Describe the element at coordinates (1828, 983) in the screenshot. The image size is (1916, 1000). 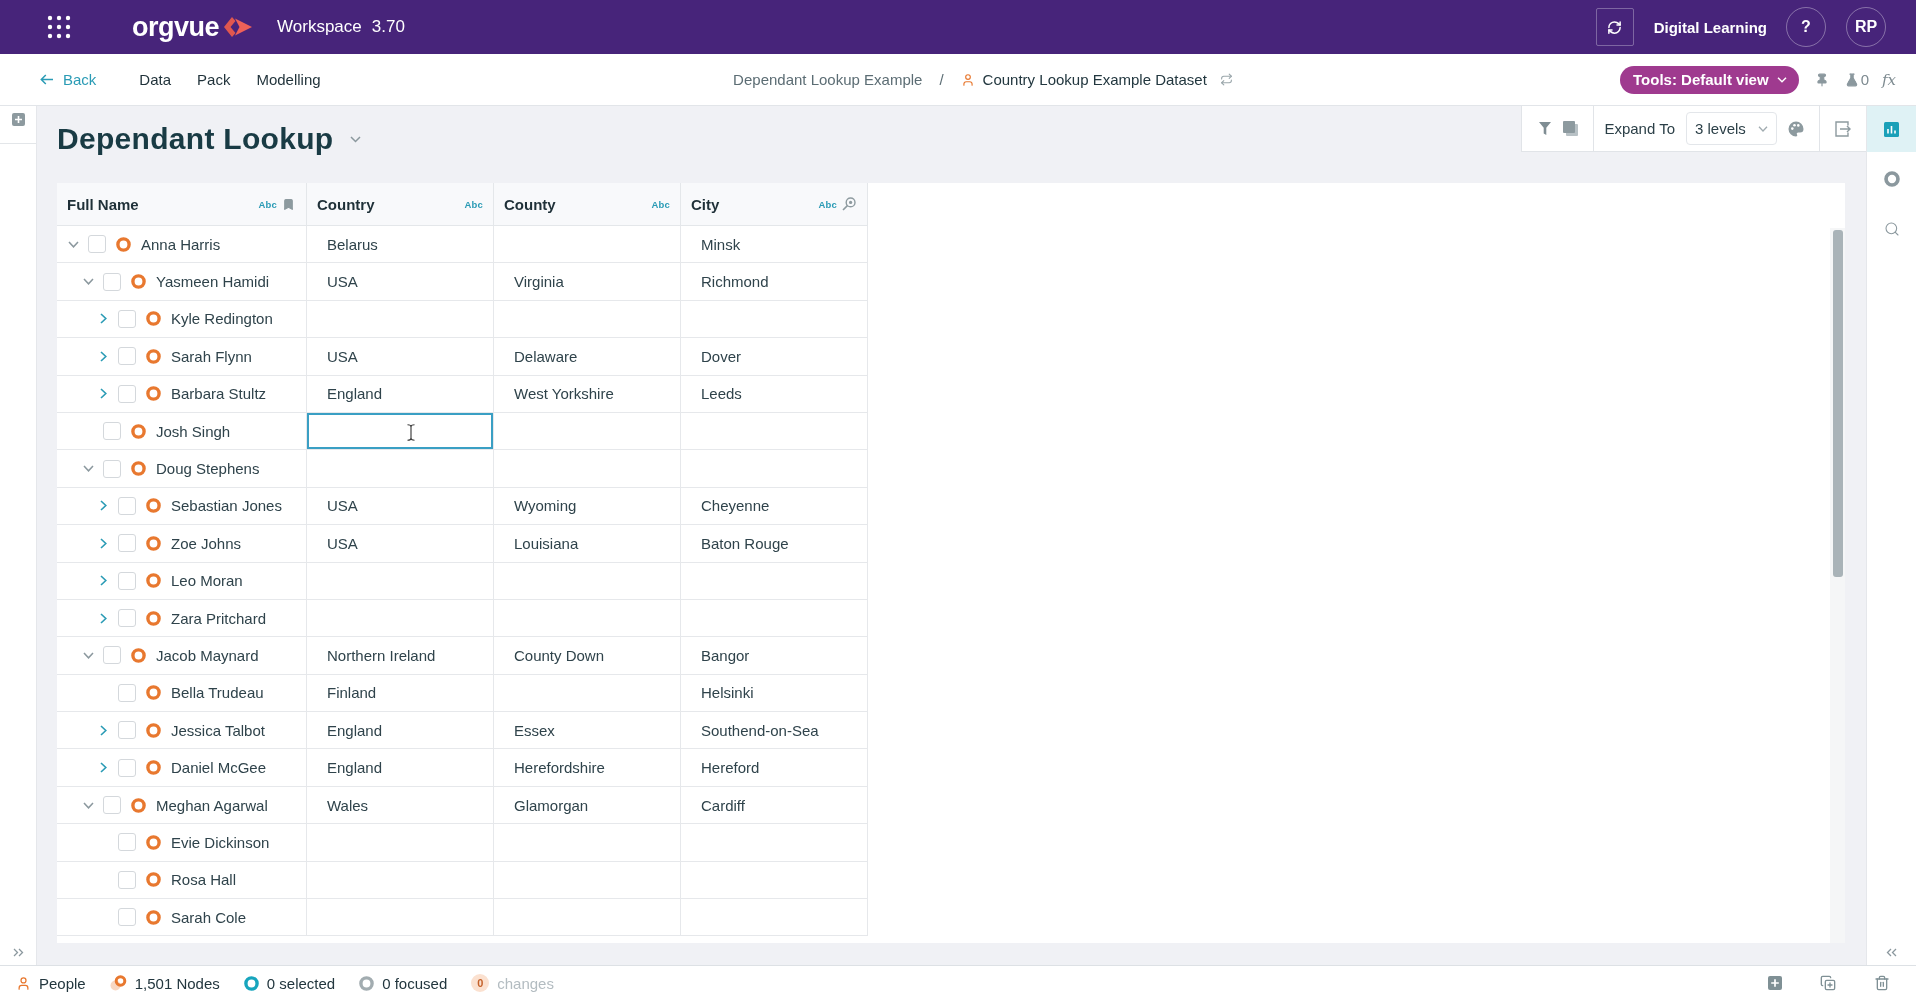
I see `copy-add-icon` at that location.